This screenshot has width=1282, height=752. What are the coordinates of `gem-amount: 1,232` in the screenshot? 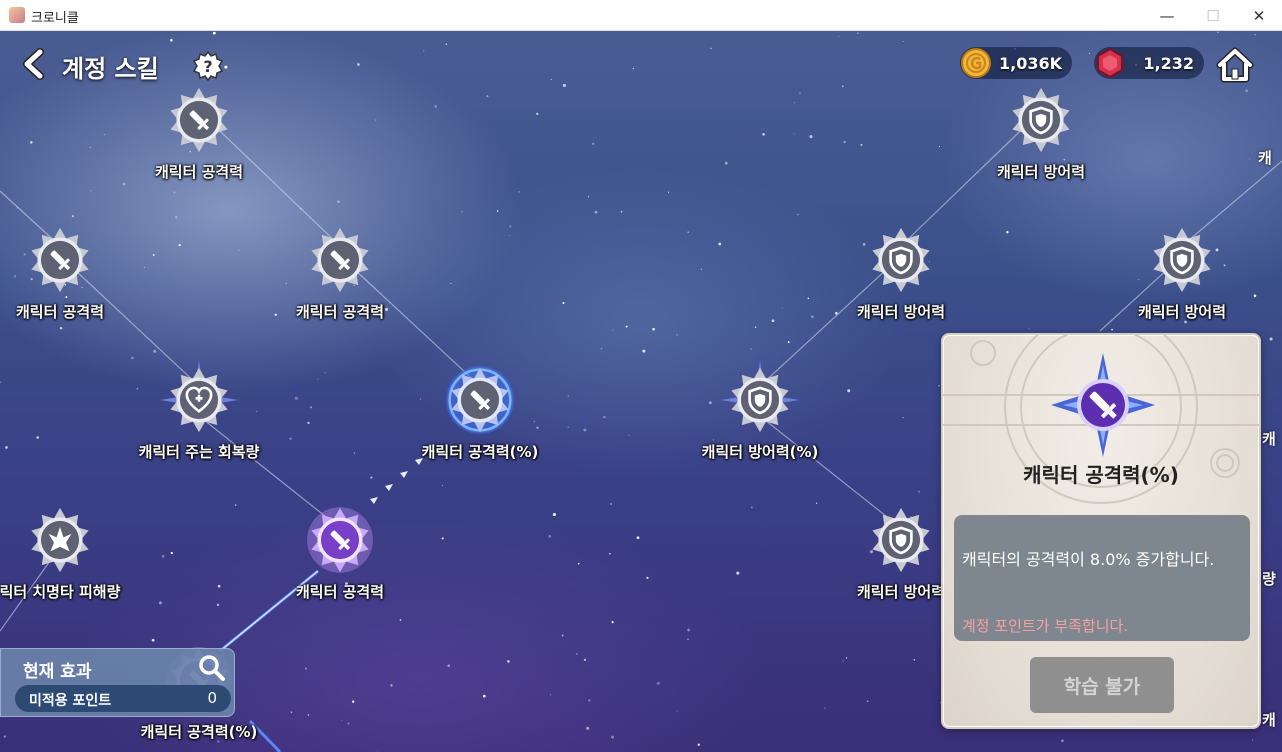 It's located at (1168, 63).